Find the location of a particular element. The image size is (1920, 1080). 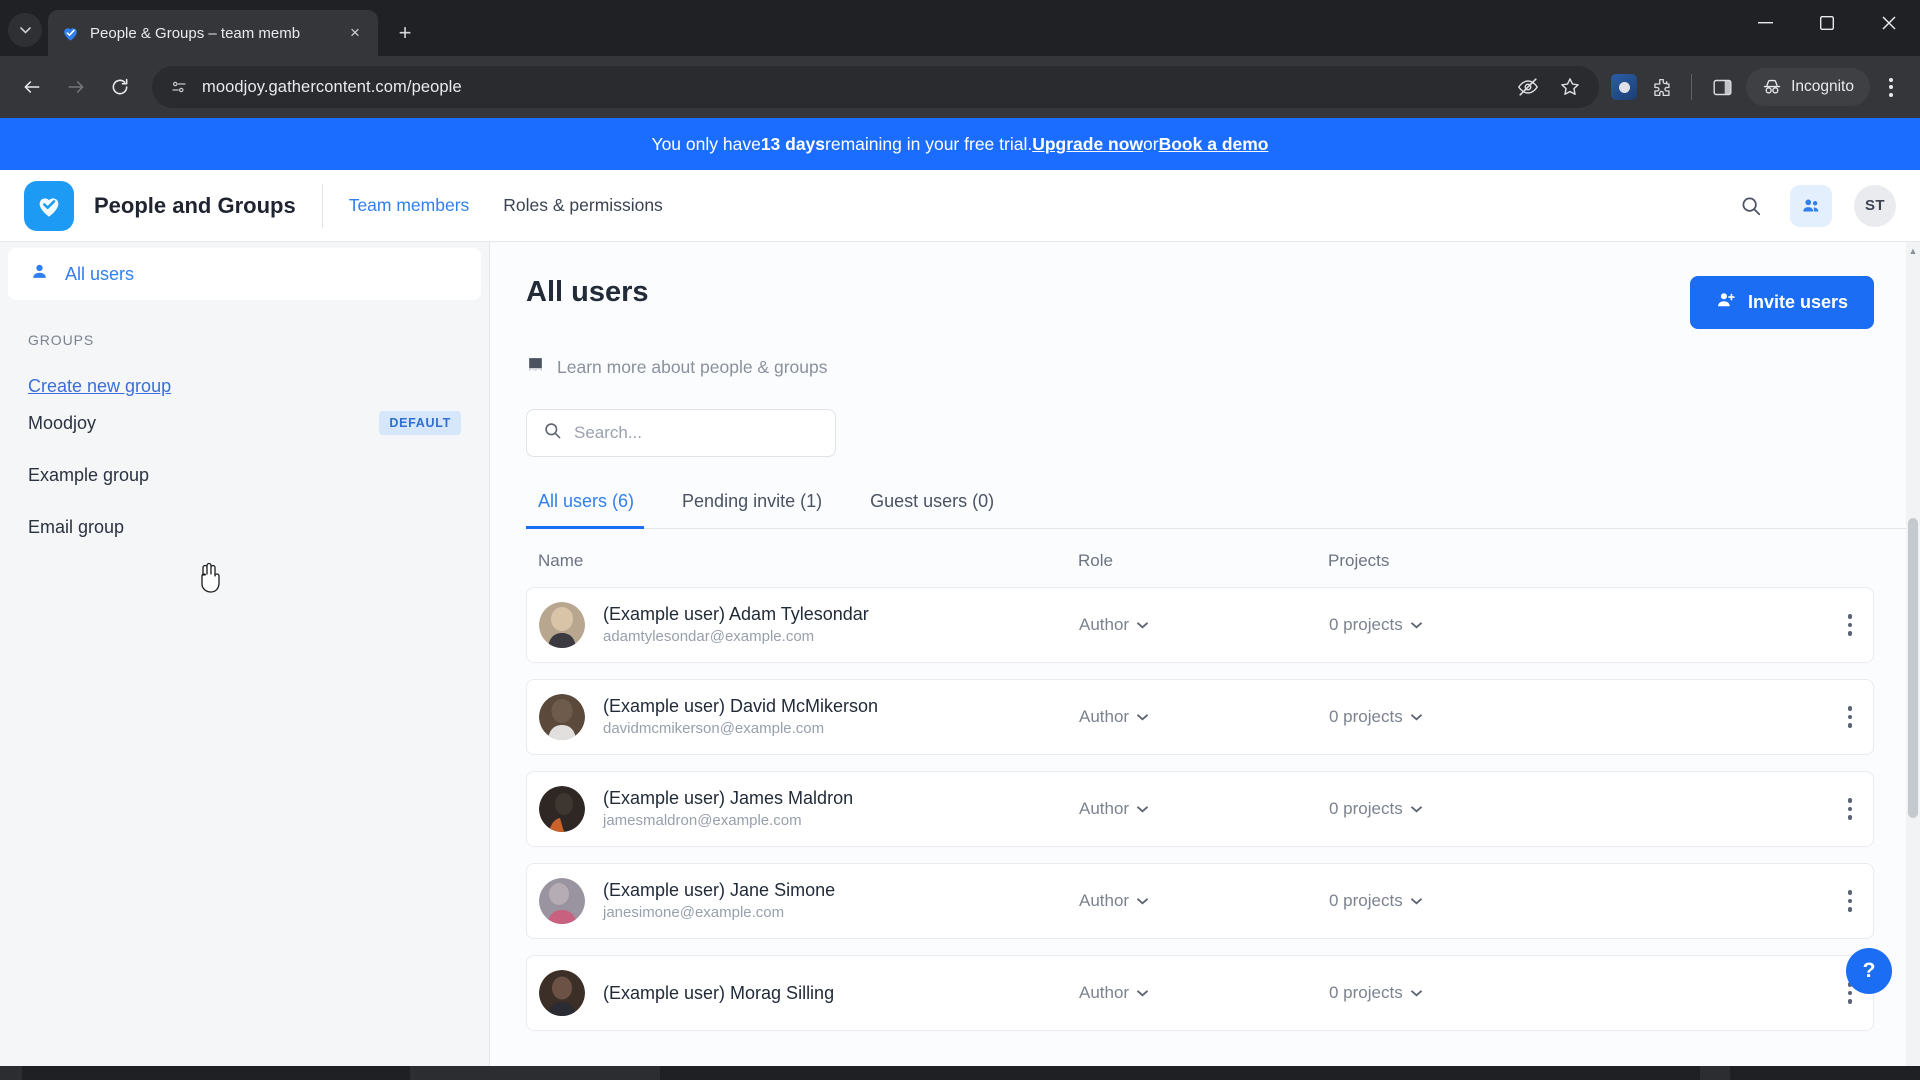

help-button: ? is located at coordinates (1869, 971).